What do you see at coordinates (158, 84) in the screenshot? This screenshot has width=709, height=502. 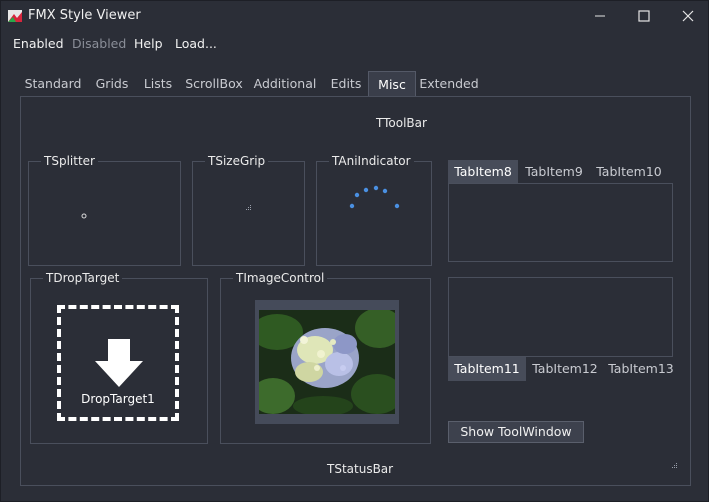 I see `tab-lists: Lists` at bounding box center [158, 84].